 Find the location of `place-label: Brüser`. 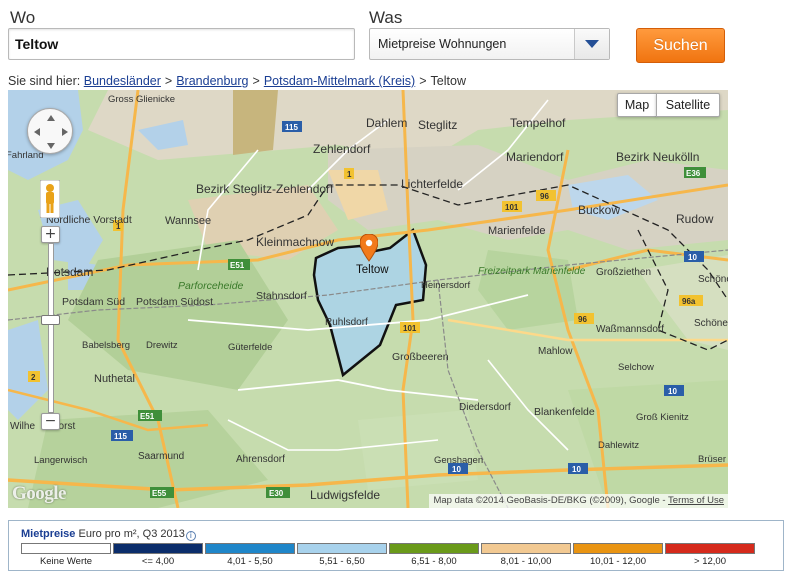

place-label: Brüser is located at coordinates (712, 459).